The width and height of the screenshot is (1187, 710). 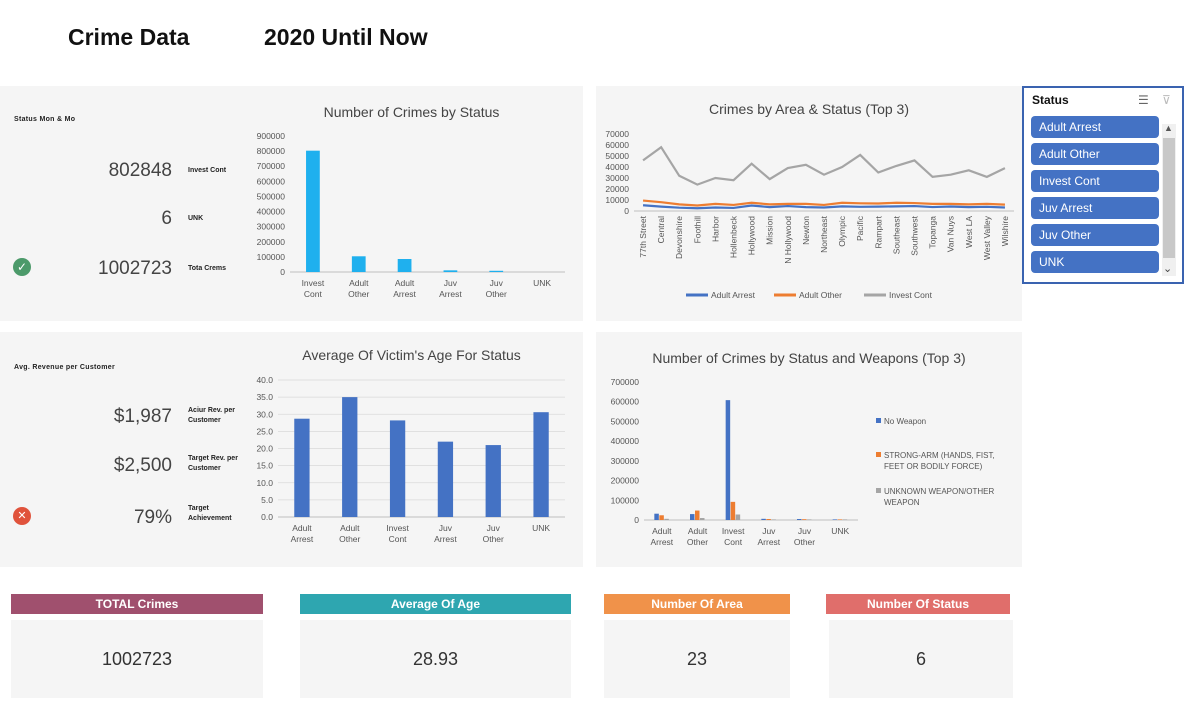 I want to click on kpi-value: 1002723, so click(x=135, y=268).